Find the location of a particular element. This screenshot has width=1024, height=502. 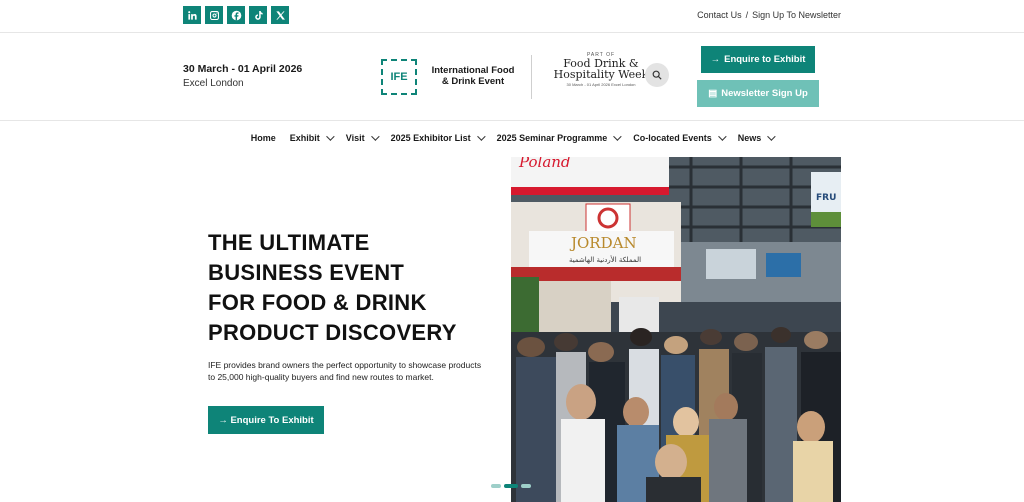

enquire-label: Enquire to Exhibit is located at coordinates (765, 59).